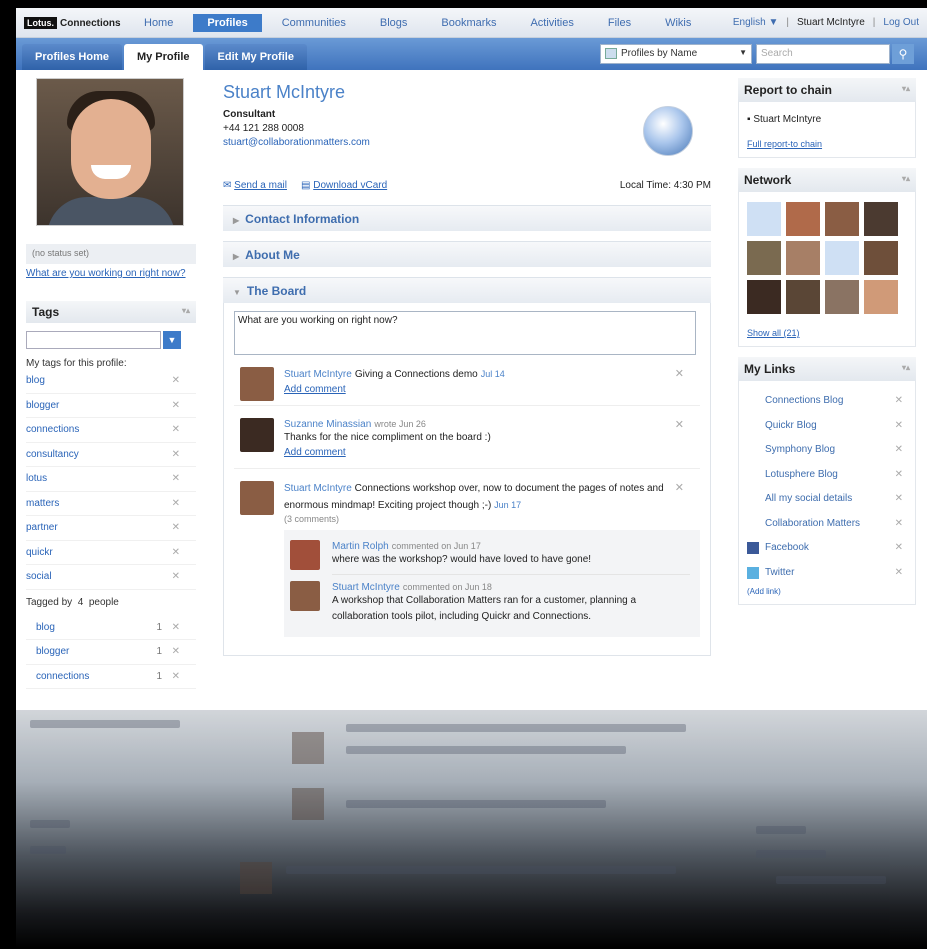 The height and width of the screenshot is (949, 927). What do you see at coordinates (619, 23) in the screenshot?
I see `nav-files: Files` at bounding box center [619, 23].